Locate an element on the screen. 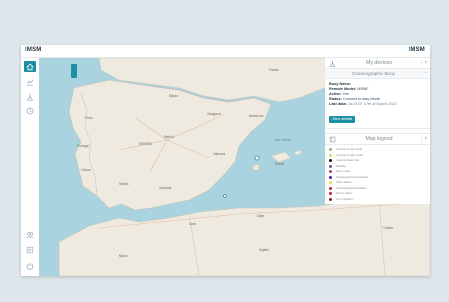 Image resolution: width=449 pixels, height=302 pixels. home-icon is located at coordinates (30, 66).